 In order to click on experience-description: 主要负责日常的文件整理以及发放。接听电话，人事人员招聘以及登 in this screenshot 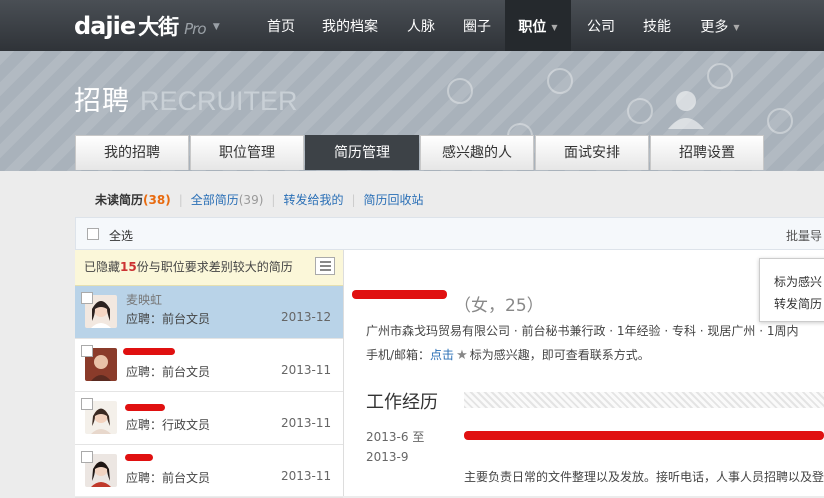, I will do `click(644, 477)`.